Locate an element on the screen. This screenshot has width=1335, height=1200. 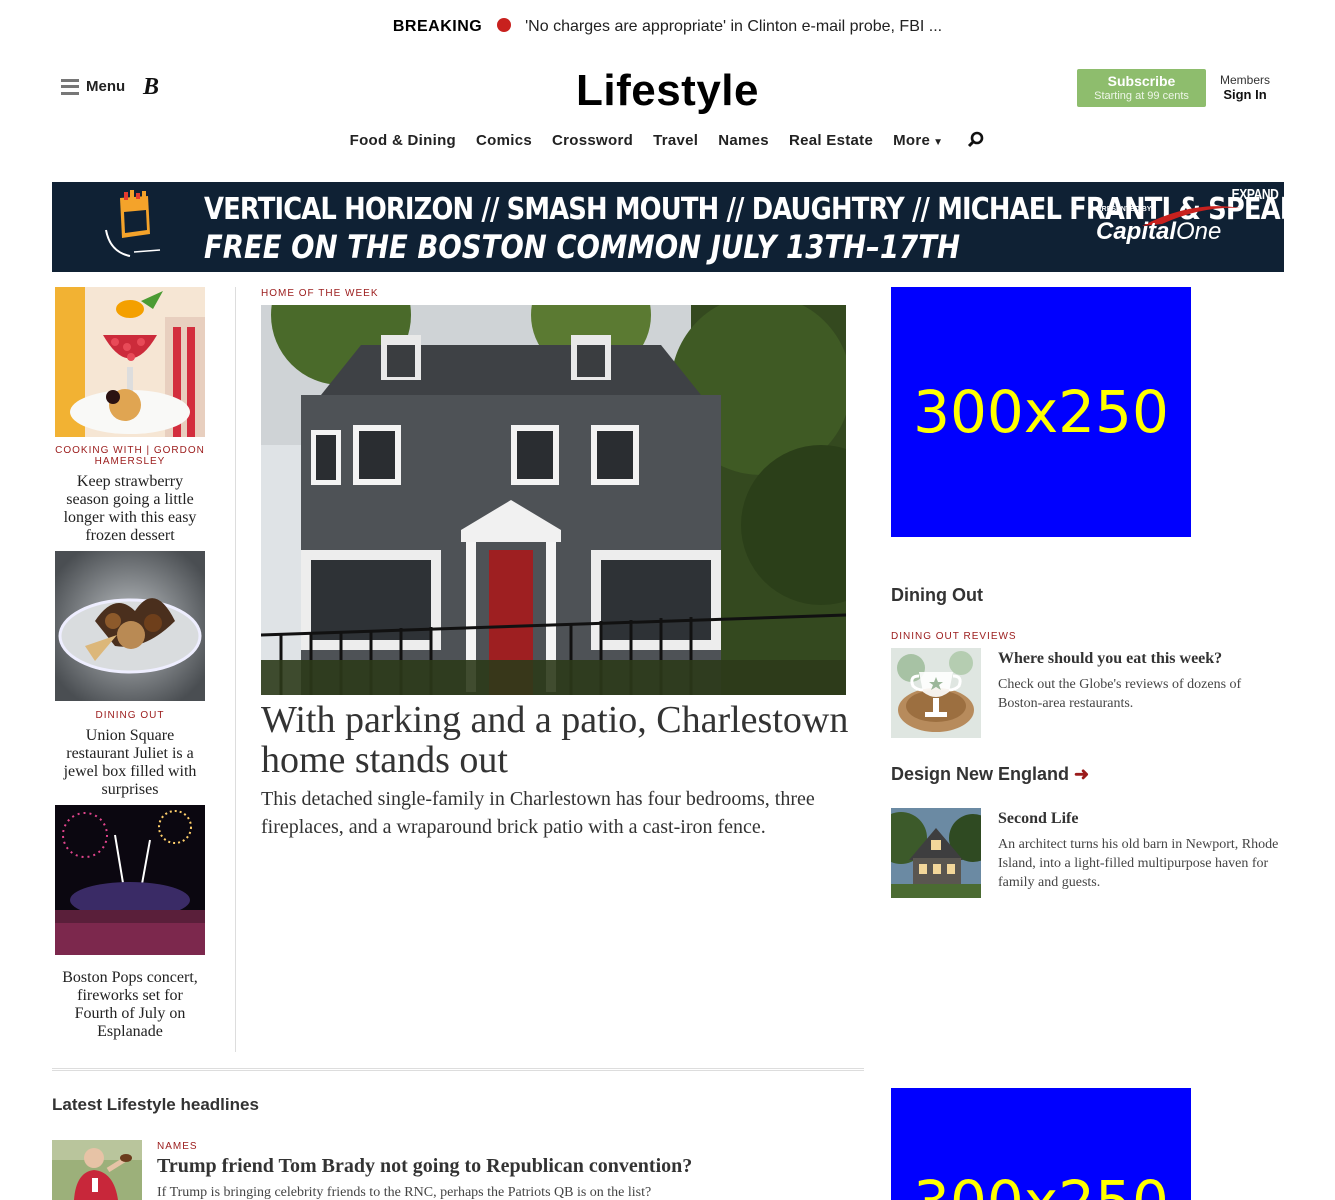
display-ad-2: 300x250 is located at coordinates (1041, 1144).